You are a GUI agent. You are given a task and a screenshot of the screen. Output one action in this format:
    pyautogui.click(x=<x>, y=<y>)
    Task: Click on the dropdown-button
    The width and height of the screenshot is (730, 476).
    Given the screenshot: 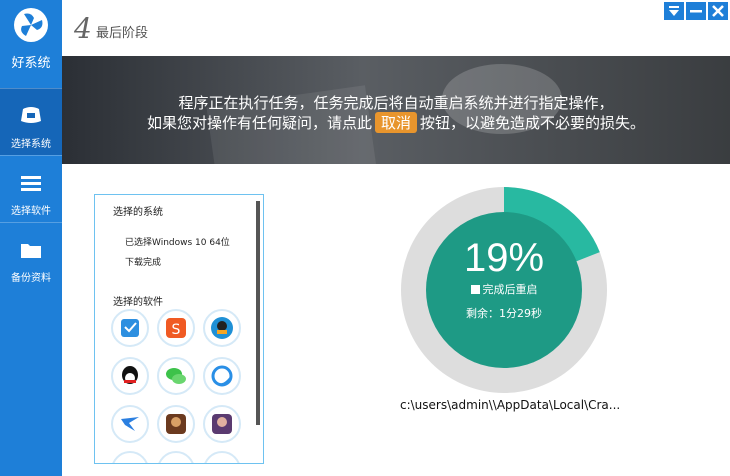 What is the action you would take?
    pyautogui.click(x=674, y=11)
    